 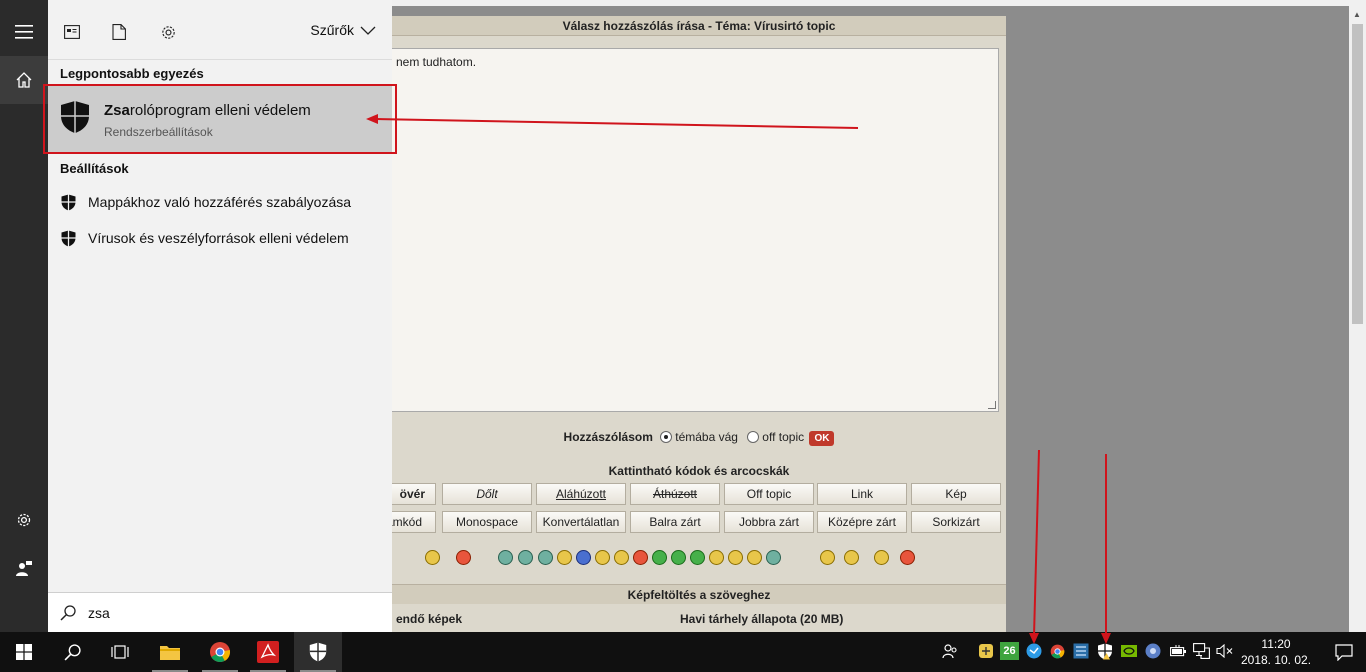 I want to click on tray-bluetooth-button, so click(x=1034, y=651).